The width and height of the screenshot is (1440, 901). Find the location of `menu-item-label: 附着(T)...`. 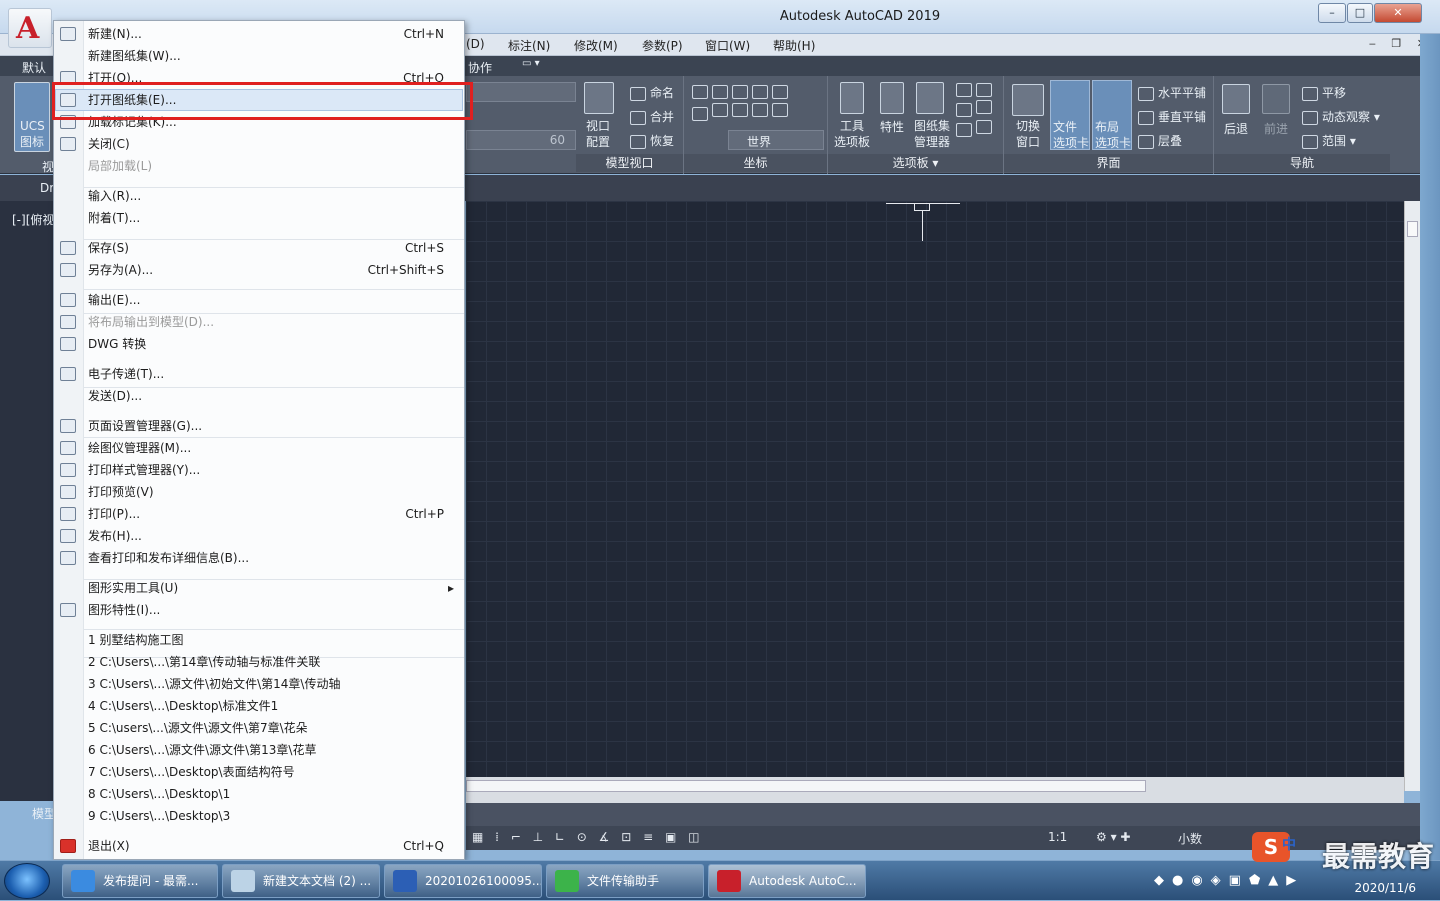

menu-item-label: 附着(T)... is located at coordinates (114, 218).